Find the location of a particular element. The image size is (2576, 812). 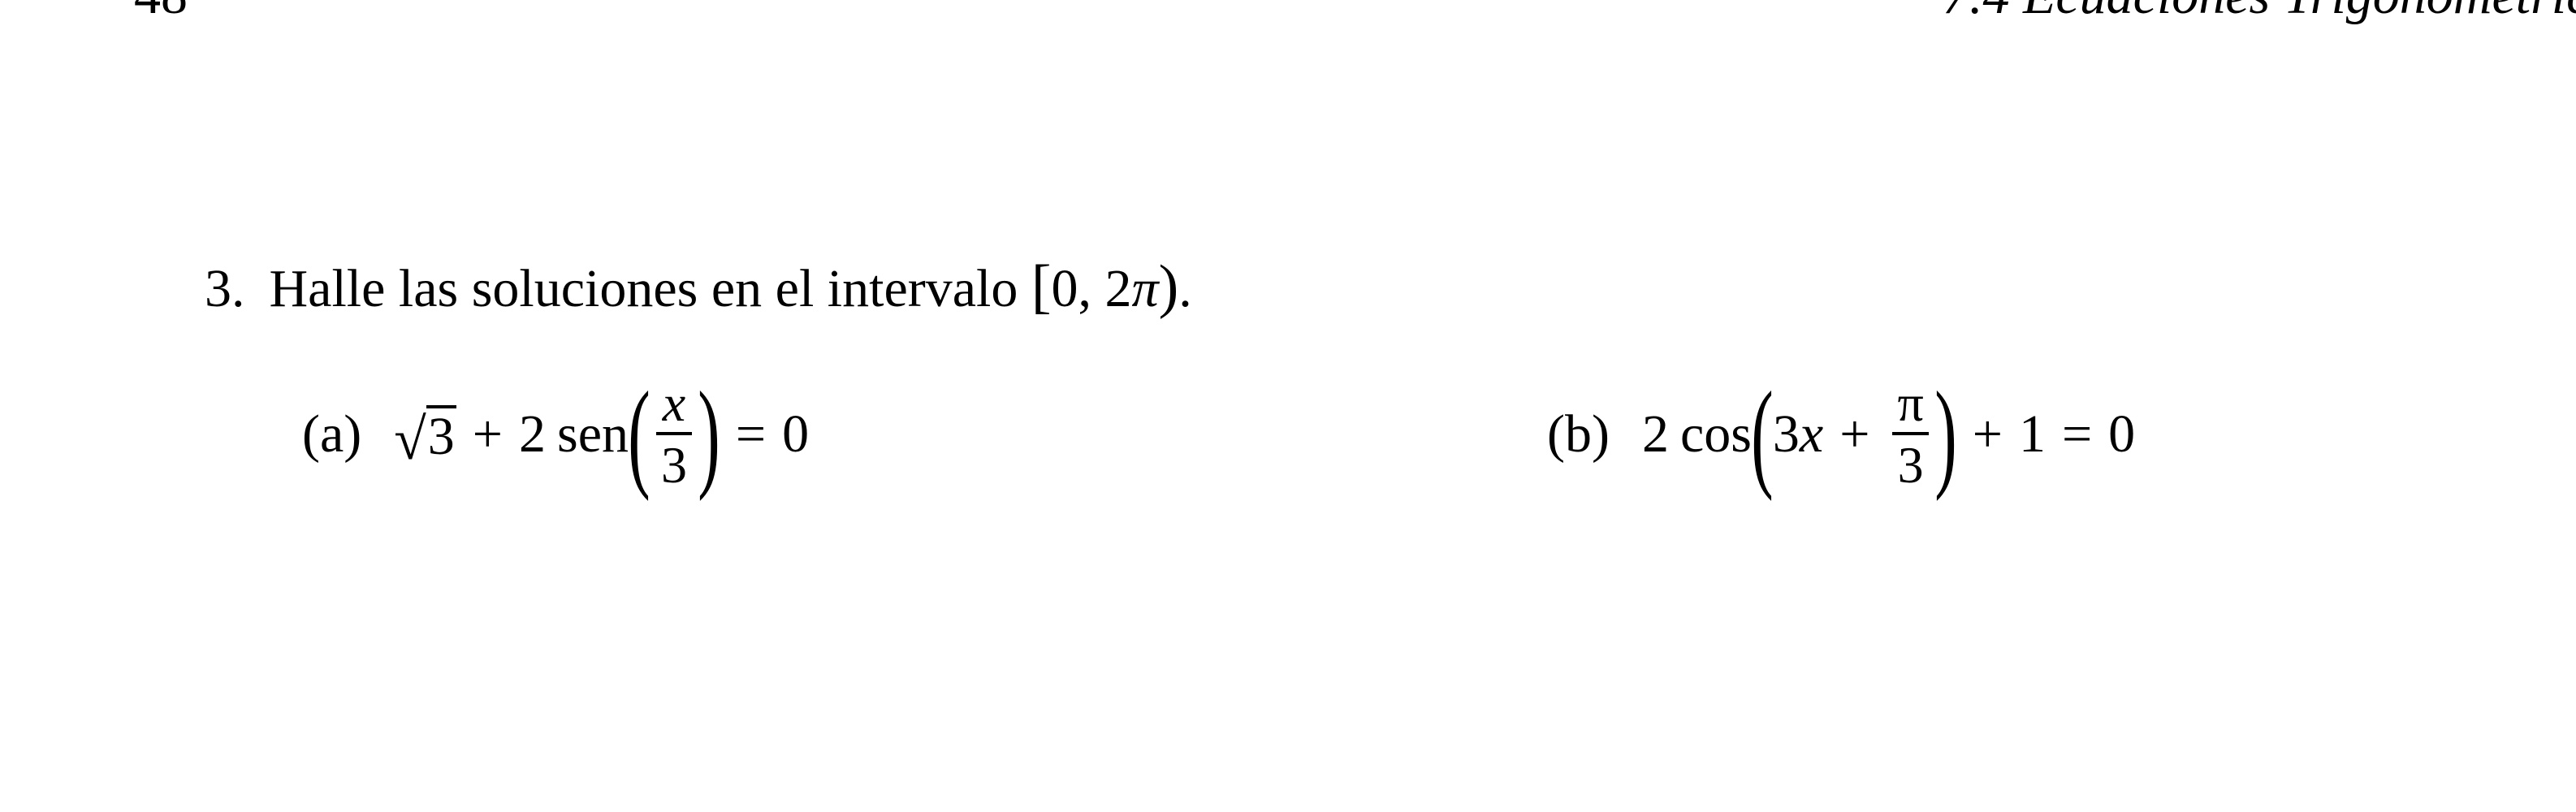

interval-close-paren: ) is located at coordinates (1168, 286).